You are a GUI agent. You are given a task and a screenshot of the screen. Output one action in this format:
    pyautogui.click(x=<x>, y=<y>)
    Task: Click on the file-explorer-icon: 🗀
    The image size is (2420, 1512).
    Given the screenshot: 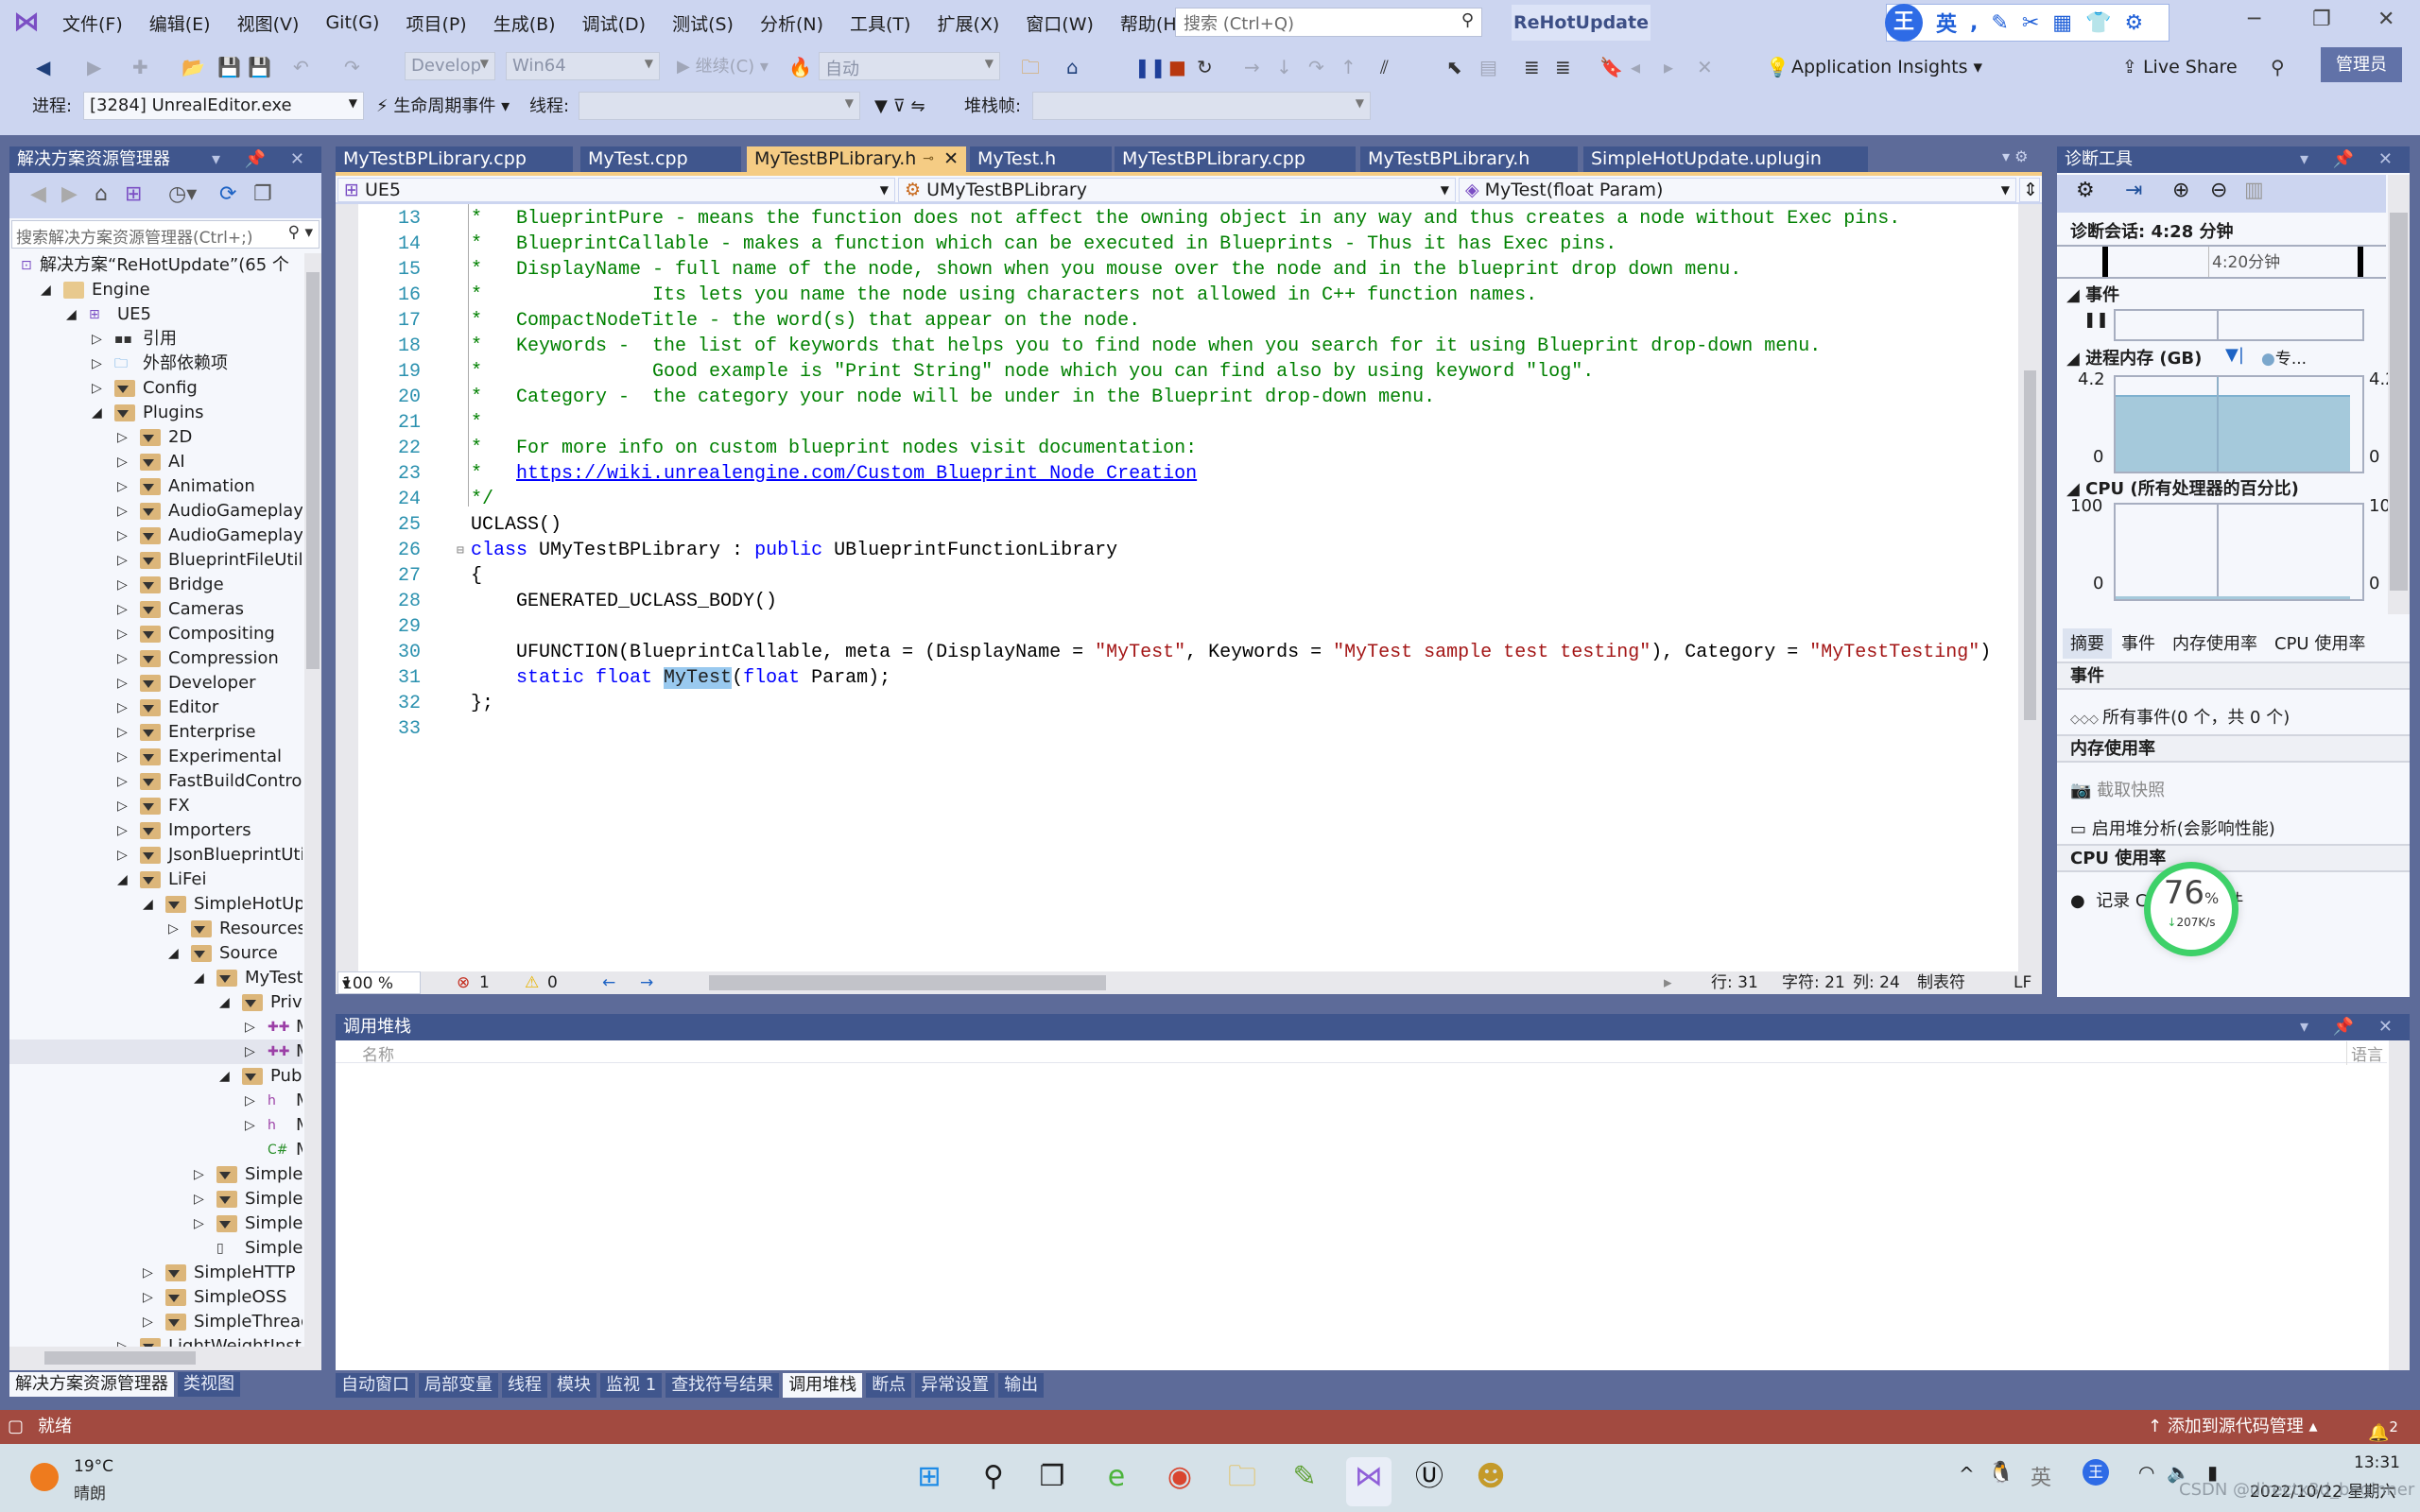 What is the action you would take?
    pyautogui.click(x=1242, y=1477)
    